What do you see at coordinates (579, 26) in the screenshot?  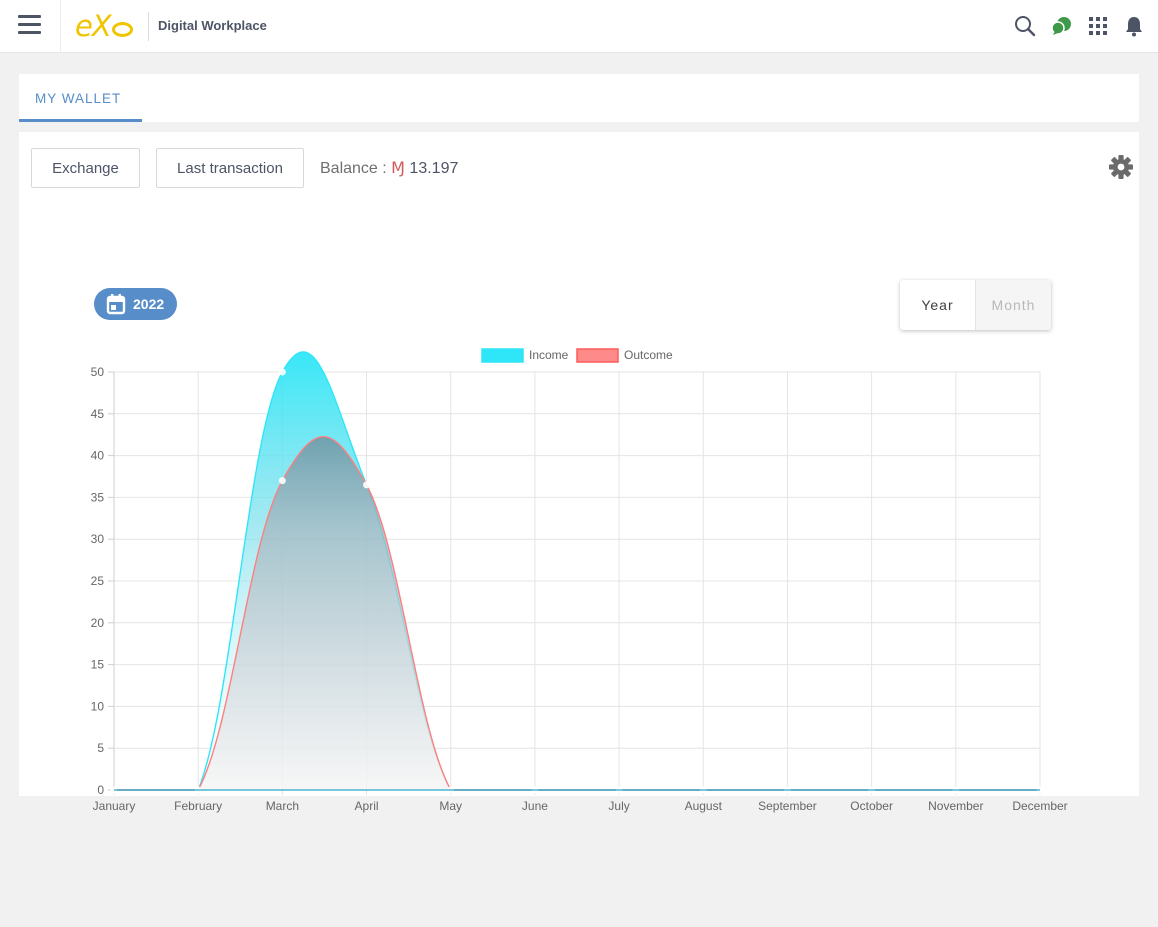 I see `top-bar: eX Digital Workplace` at bounding box center [579, 26].